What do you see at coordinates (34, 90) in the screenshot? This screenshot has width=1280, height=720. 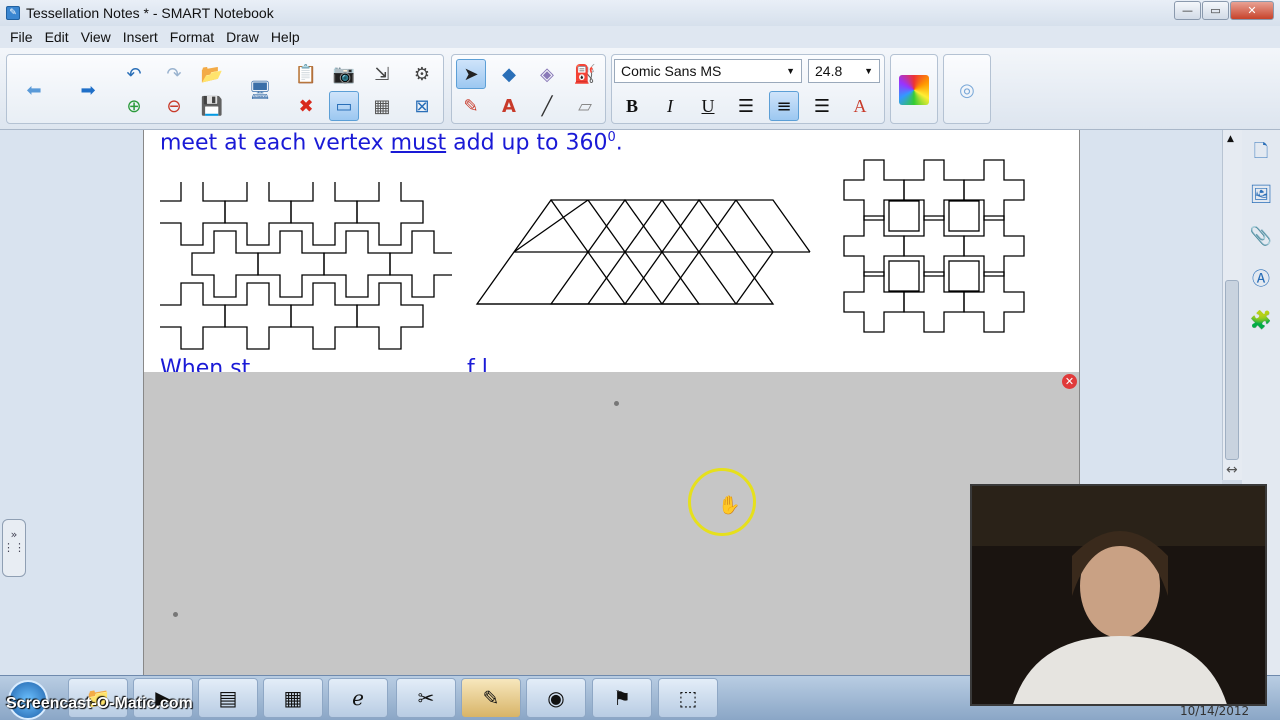 I see `arrow-left-icon: ⬅` at bounding box center [34, 90].